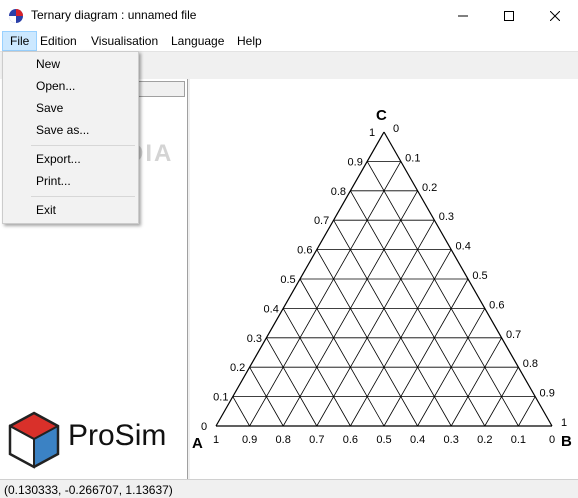 This screenshot has width=578, height=498. I want to click on right-tick-label: 0.4, so click(463, 247).